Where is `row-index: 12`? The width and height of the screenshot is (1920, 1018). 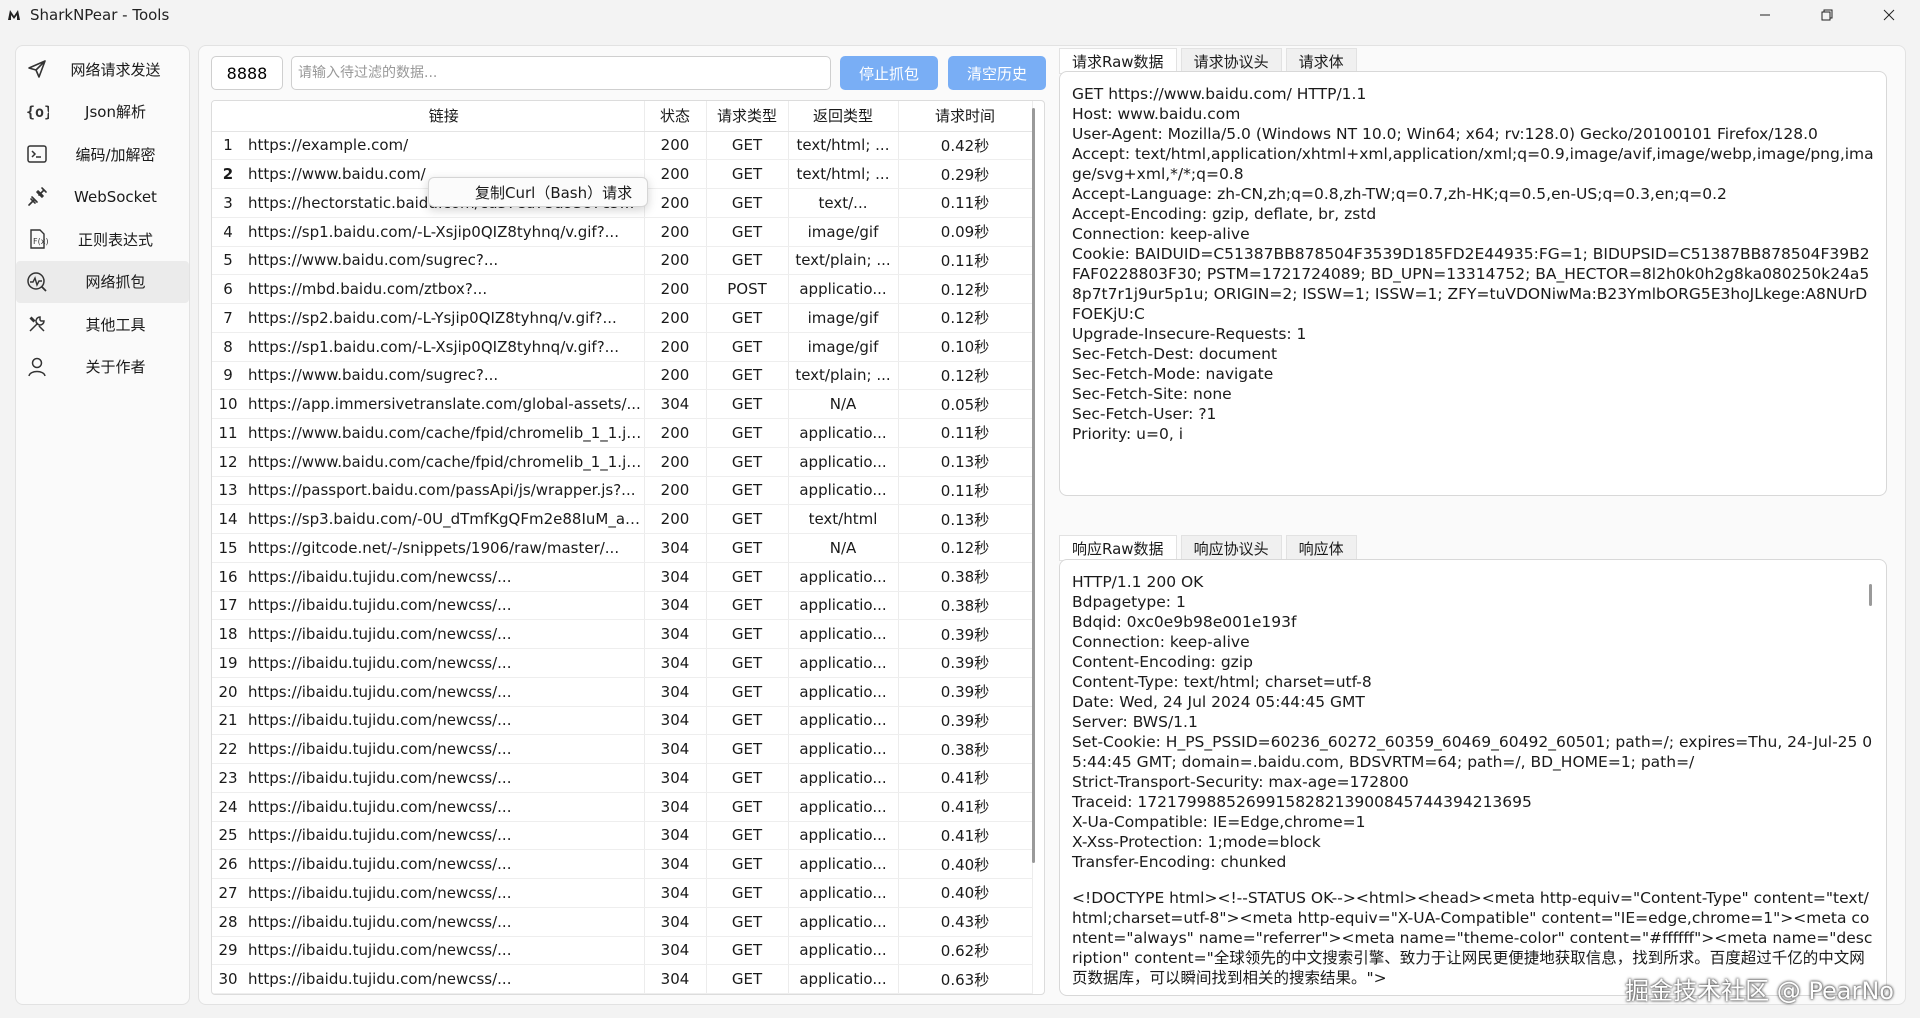 row-index: 12 is located at coordinates (228, 462).